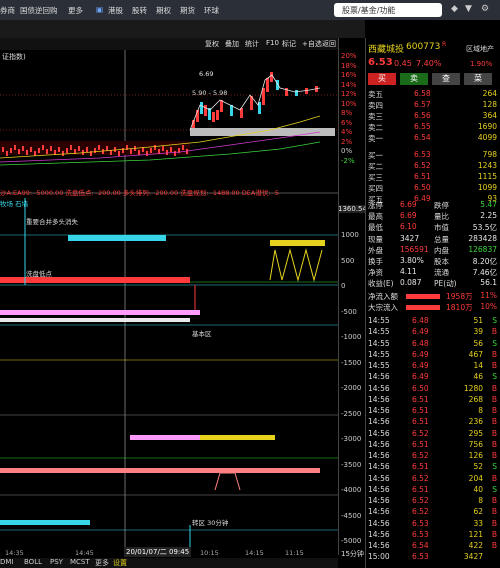  Describe the element at coordinates (433, 283) in the screenshot. I see `stat-row: 收益(E) 0.087 PE(动) 56.1` at that location.